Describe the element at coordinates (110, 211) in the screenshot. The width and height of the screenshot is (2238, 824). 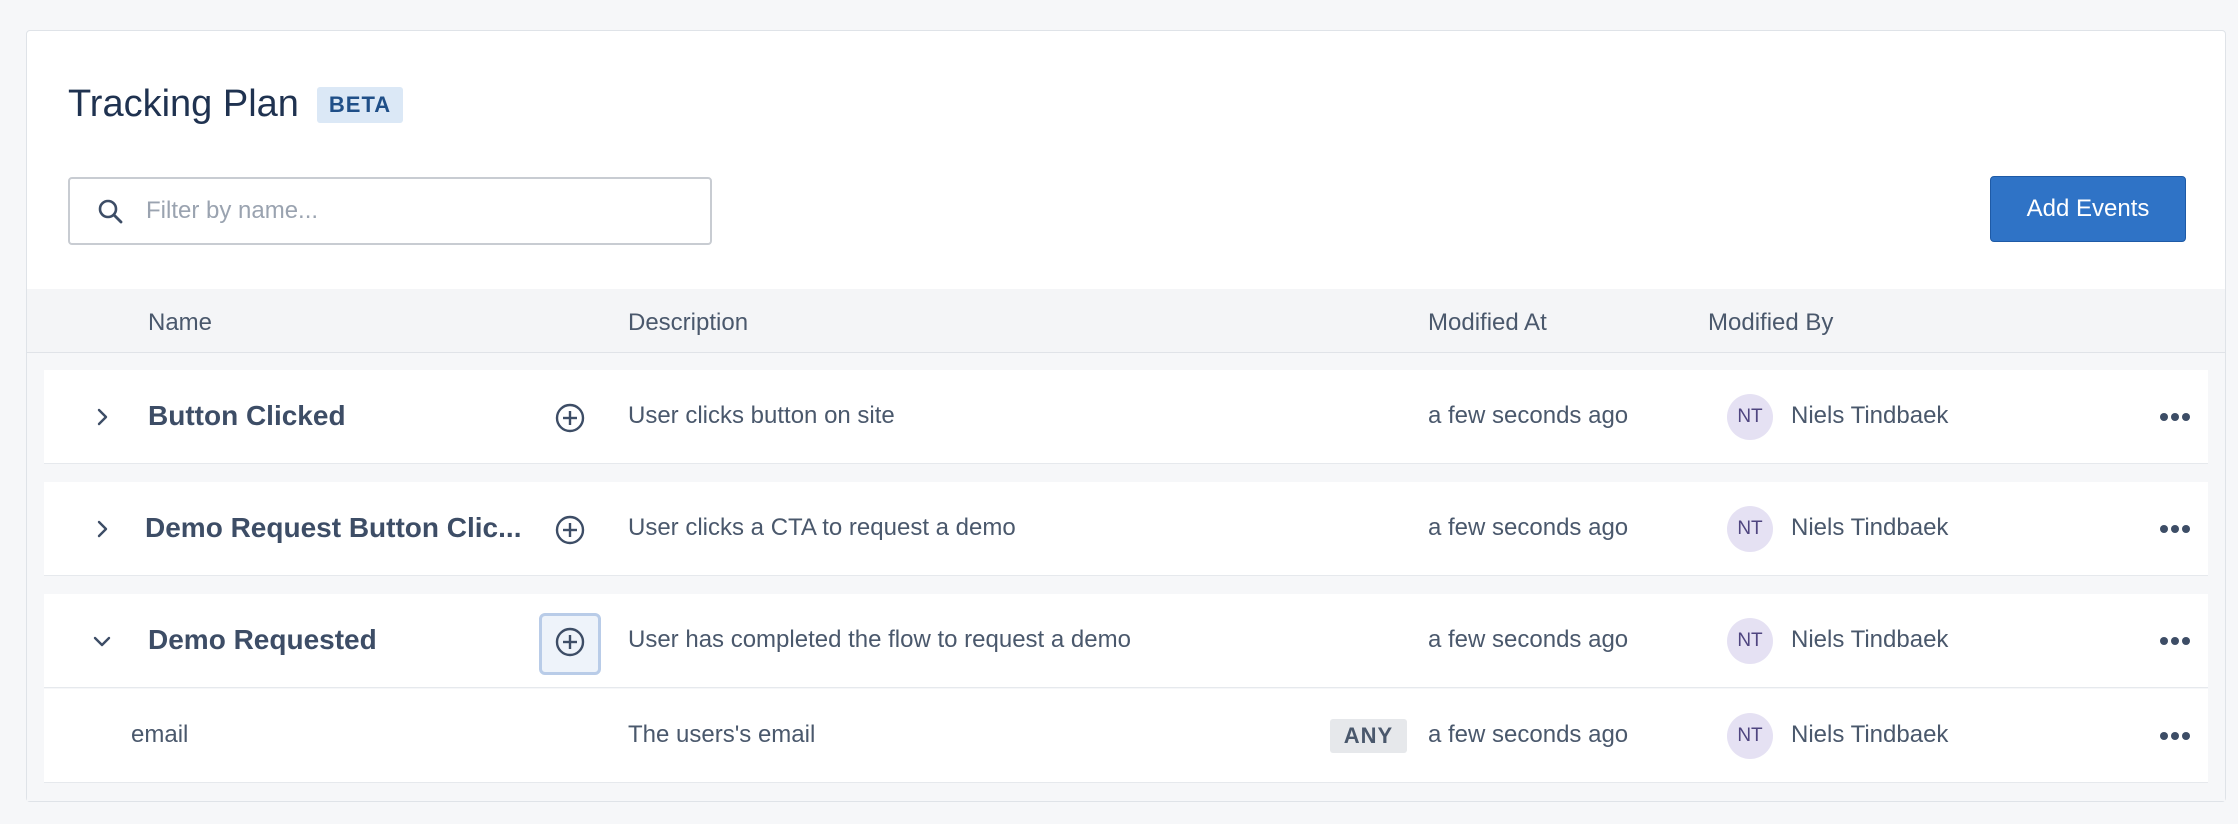
I see `search-icon` at that location.